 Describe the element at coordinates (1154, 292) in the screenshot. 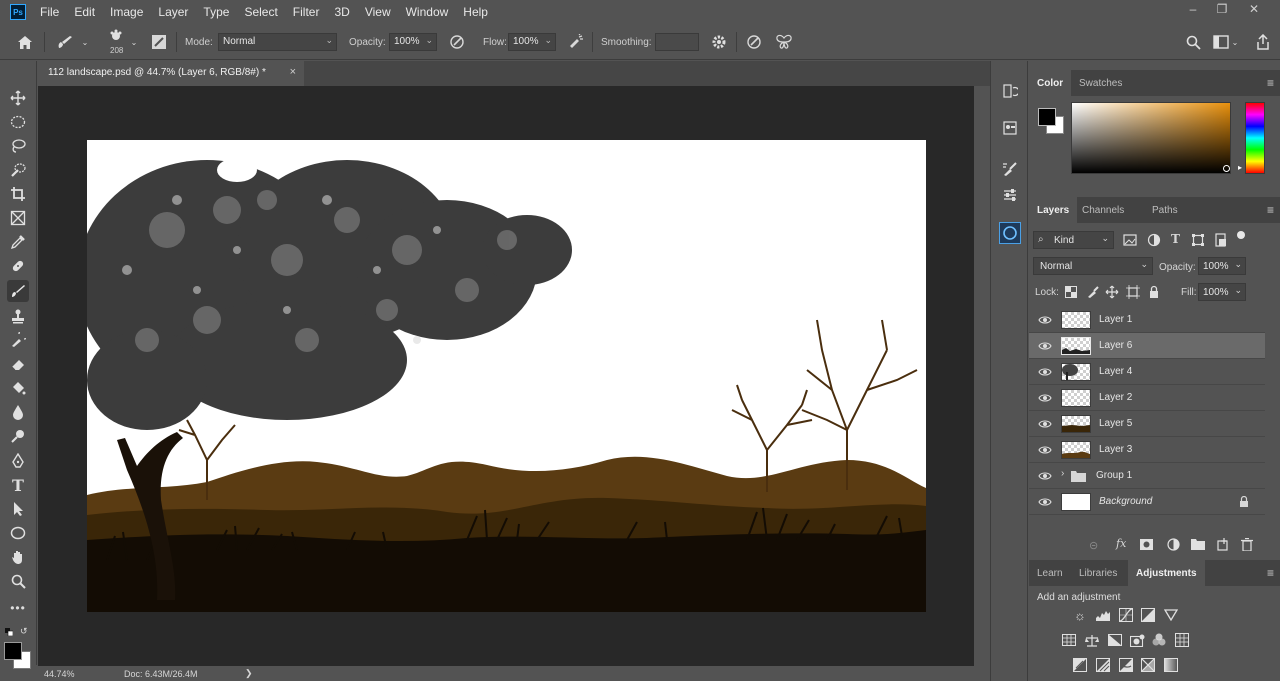

I see `lock-all-icon` at that location.